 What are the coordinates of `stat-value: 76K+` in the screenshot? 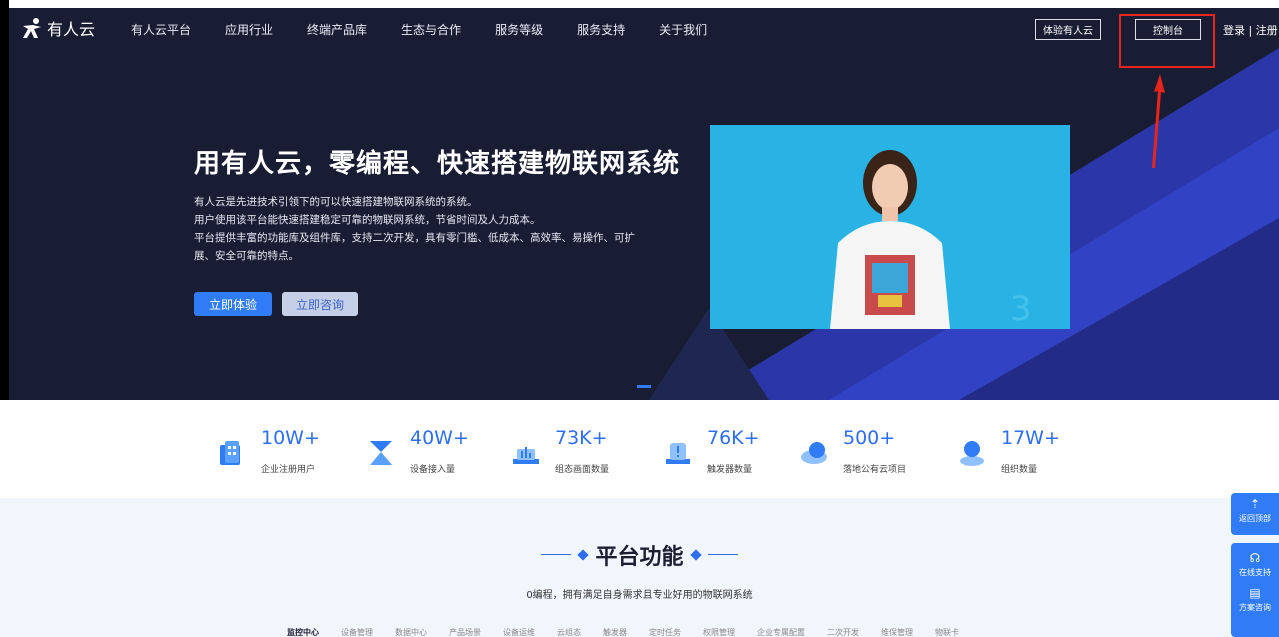 It's located at (733, 438).